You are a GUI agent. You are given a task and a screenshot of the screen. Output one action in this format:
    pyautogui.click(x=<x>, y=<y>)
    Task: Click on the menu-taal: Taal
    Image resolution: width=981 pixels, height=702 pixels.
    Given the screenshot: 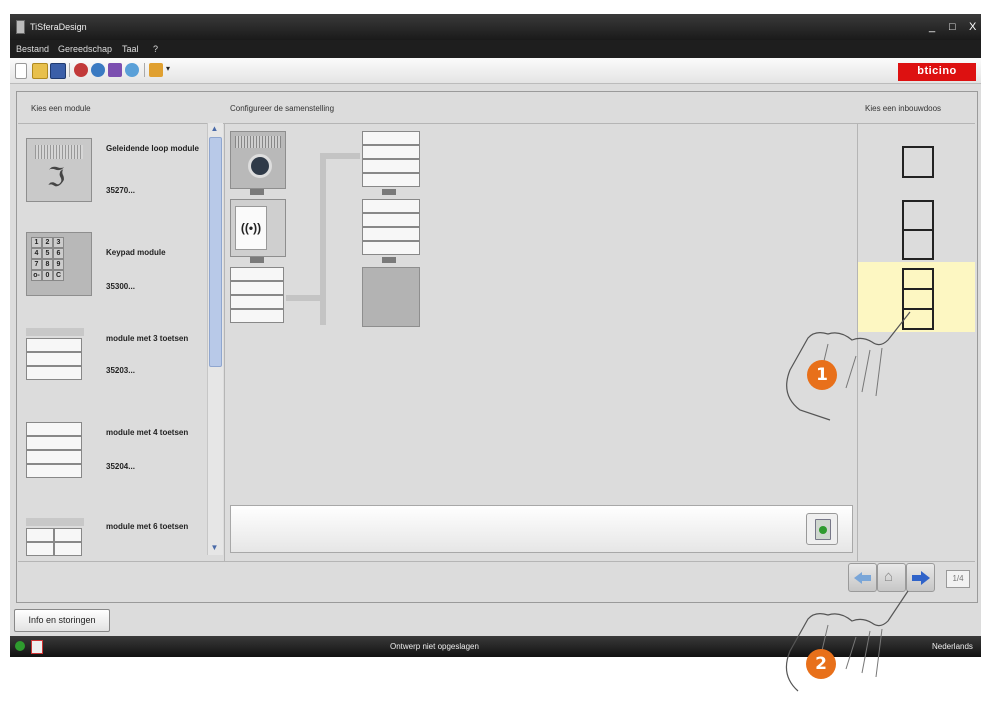 What is the action you would take?
    pyautogui.click(x=130, y=49)
    